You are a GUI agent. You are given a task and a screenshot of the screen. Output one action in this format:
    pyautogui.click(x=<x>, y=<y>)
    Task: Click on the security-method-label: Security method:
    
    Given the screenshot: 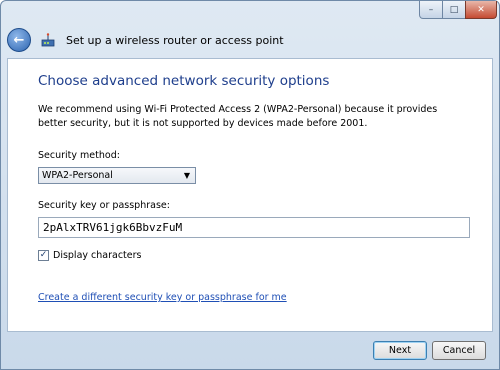 What is the action you would take?
    pyautogui.click(x=79, y=155)
    